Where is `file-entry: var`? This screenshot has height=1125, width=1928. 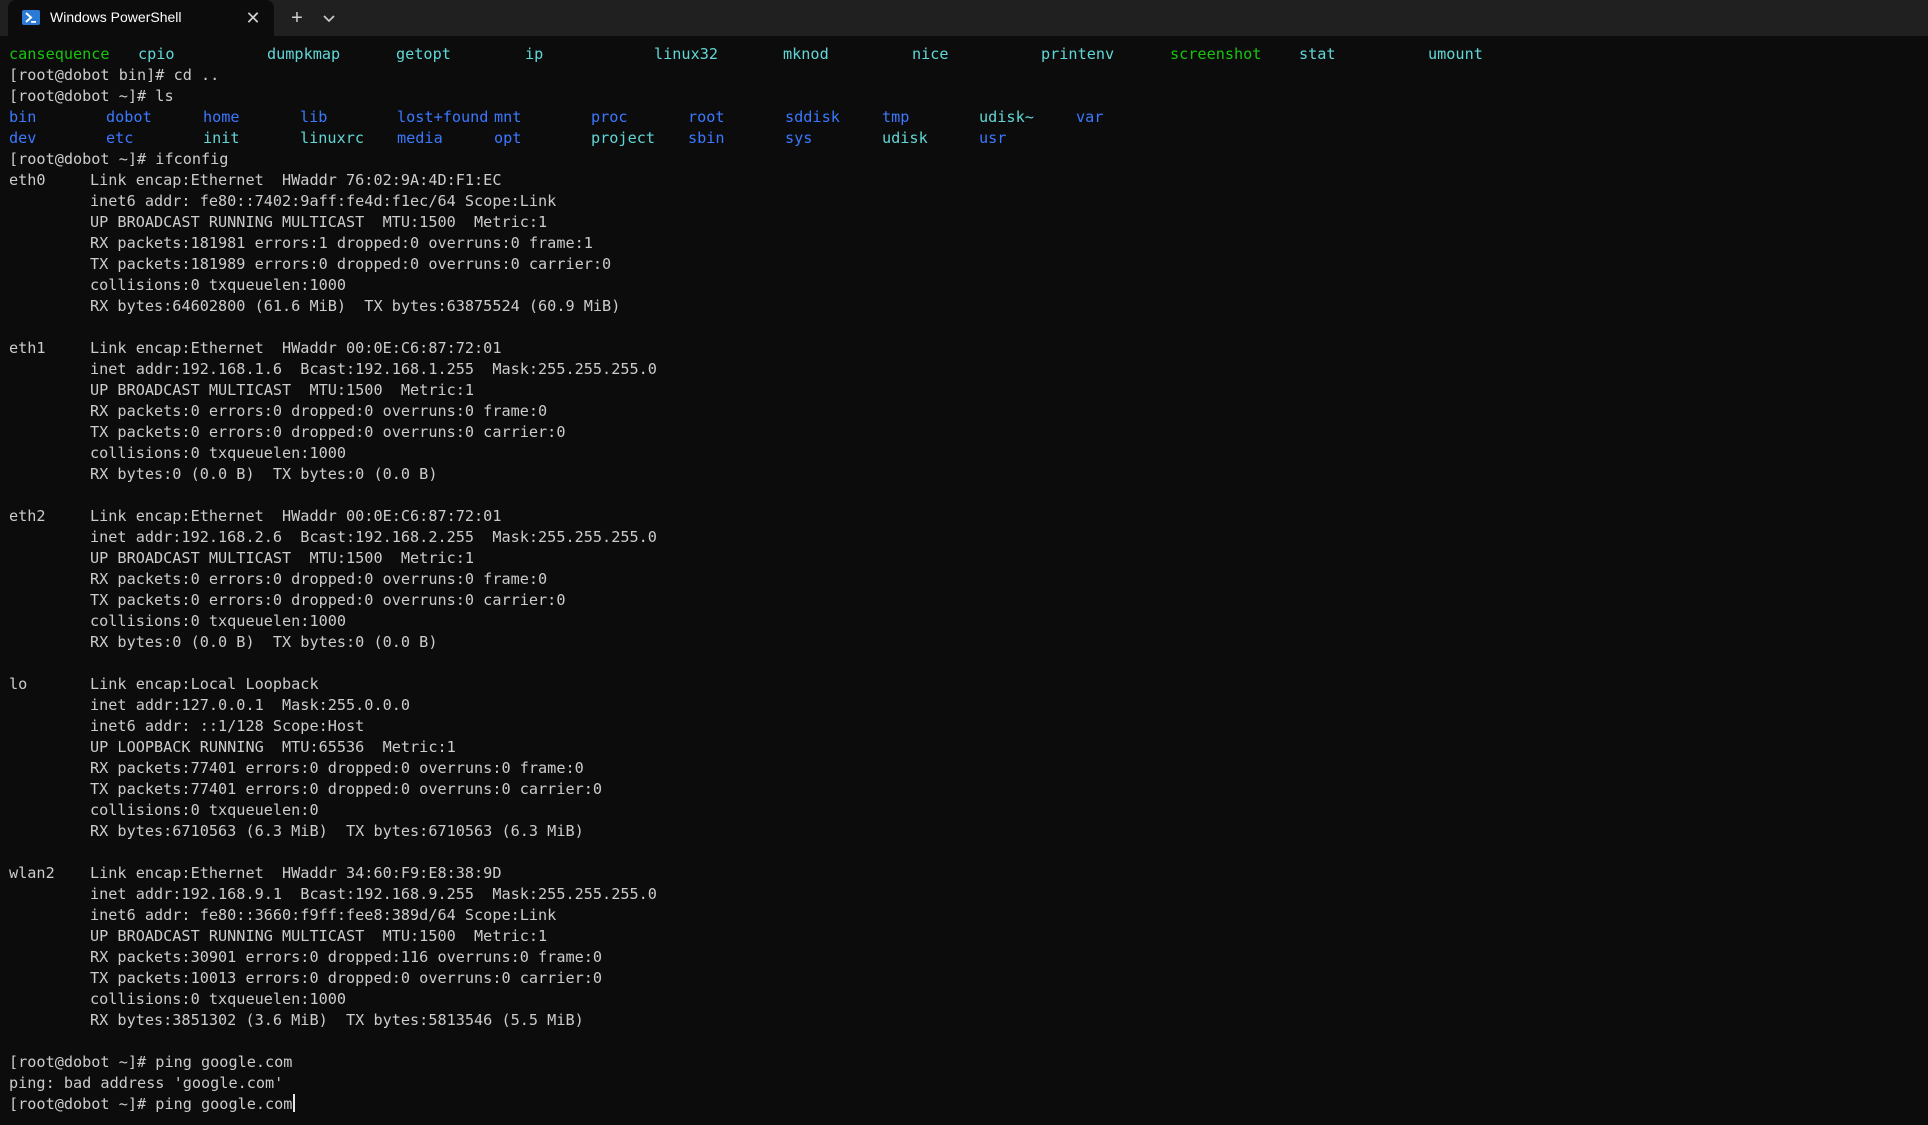
file-entry: var is located at coordinates (1090, 117).